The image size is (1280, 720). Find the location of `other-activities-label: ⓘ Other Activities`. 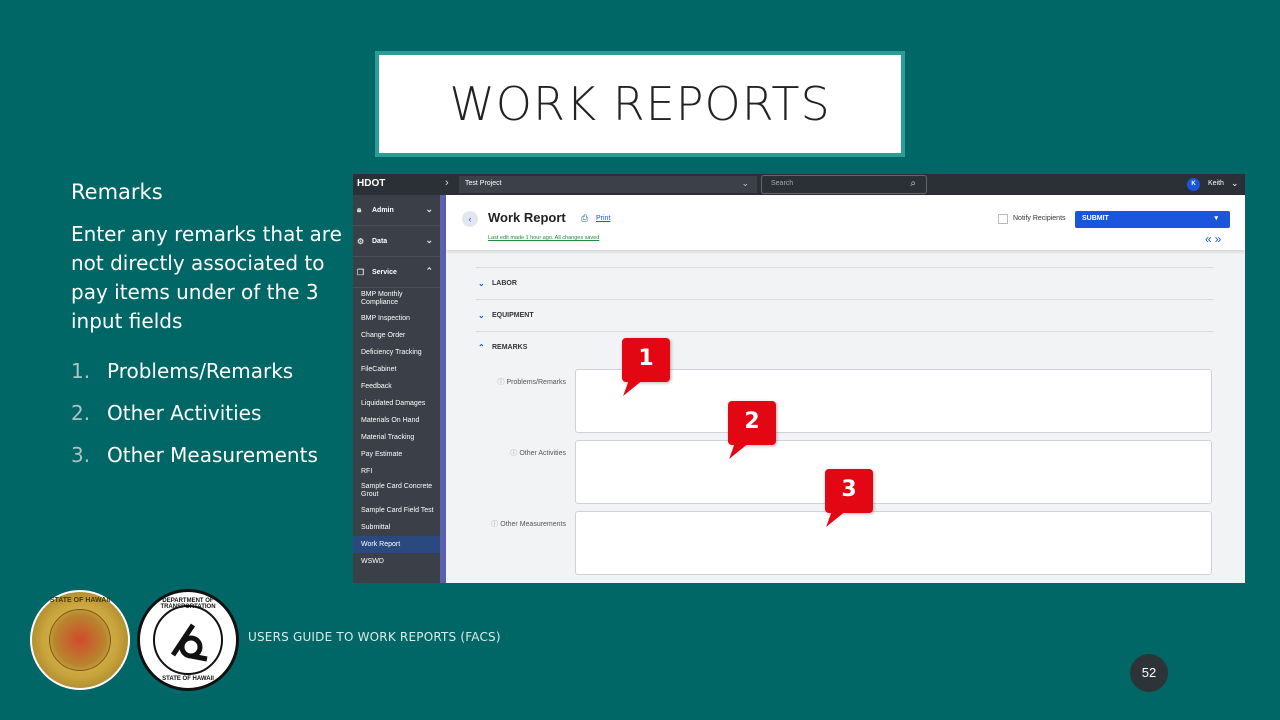

other-activities-label: ⓘ Other Activities is located at coordinates (538, 453).